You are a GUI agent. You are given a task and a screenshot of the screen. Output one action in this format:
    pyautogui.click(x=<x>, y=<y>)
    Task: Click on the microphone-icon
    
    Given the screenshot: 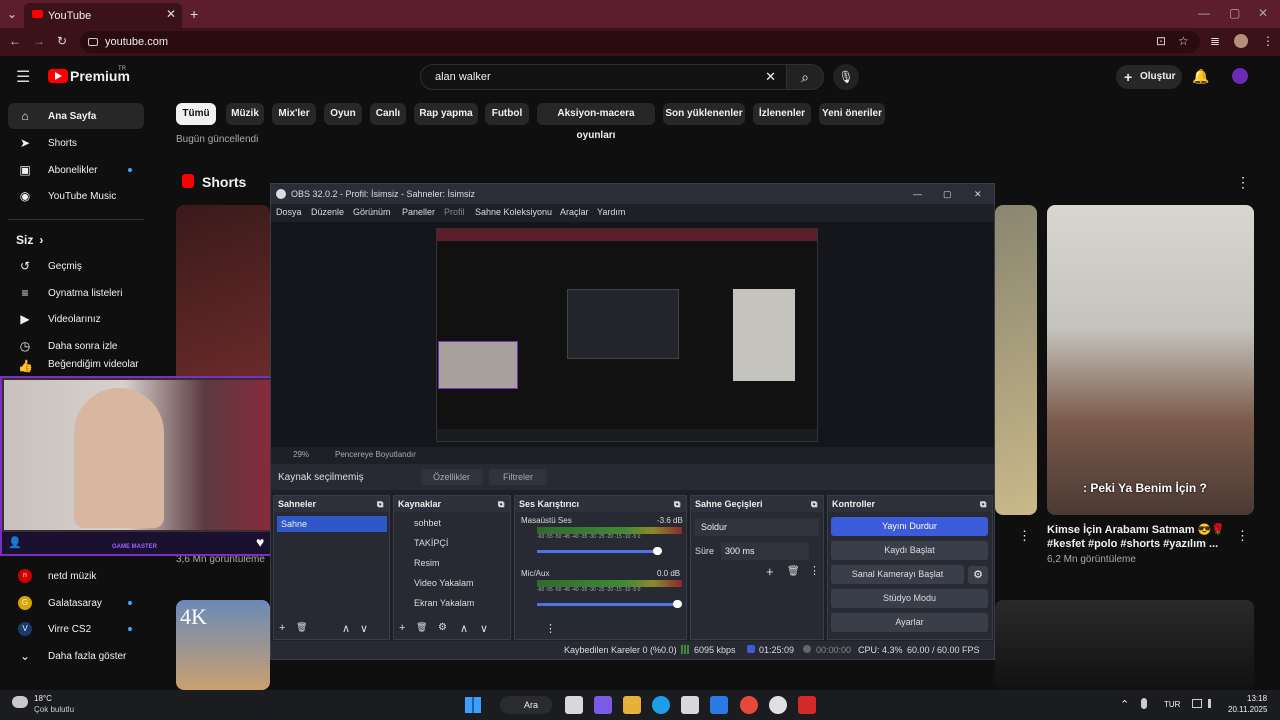 What is the action you would take?
    pyautogui.click(x=1144, y=703)
    